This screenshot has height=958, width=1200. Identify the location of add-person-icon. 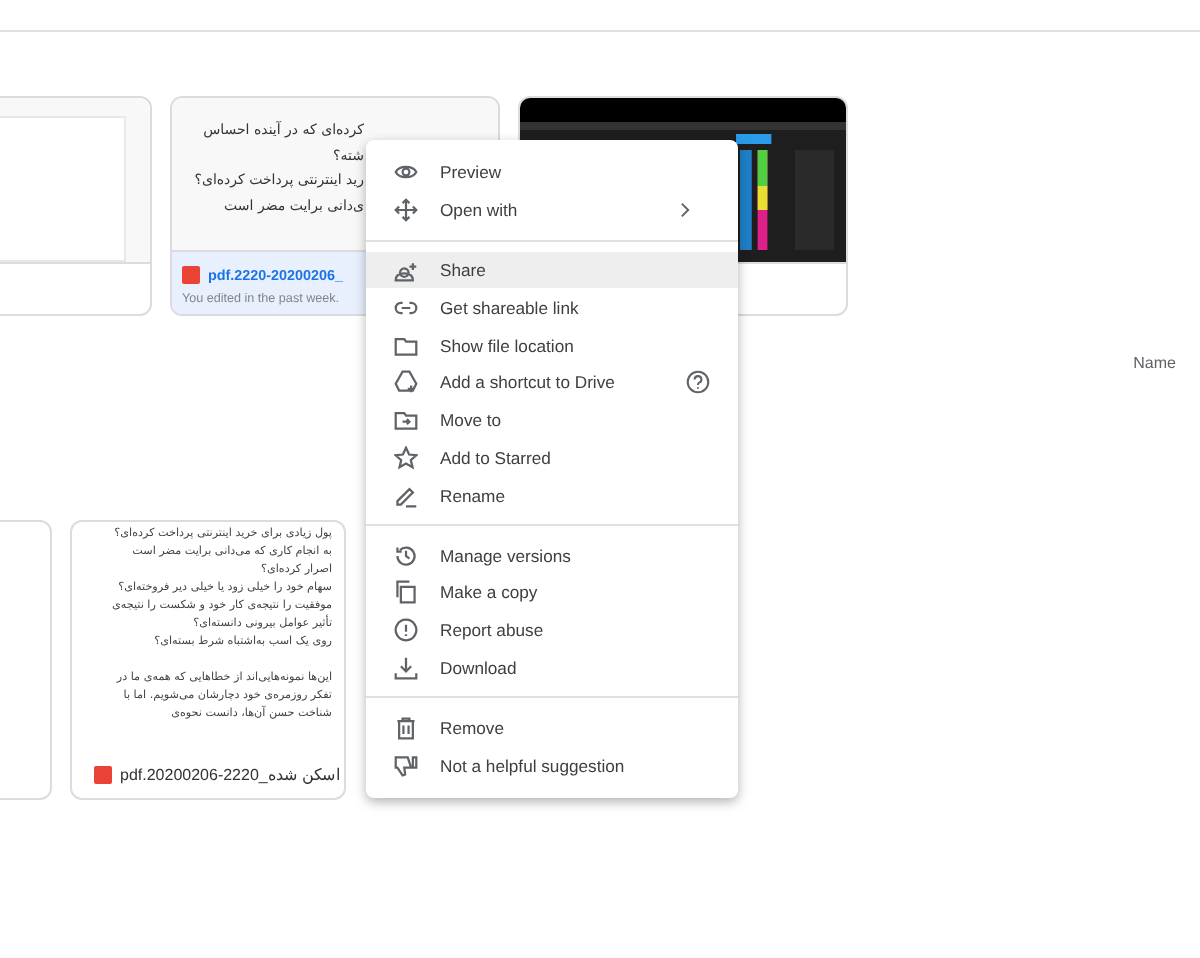
(406, 269).